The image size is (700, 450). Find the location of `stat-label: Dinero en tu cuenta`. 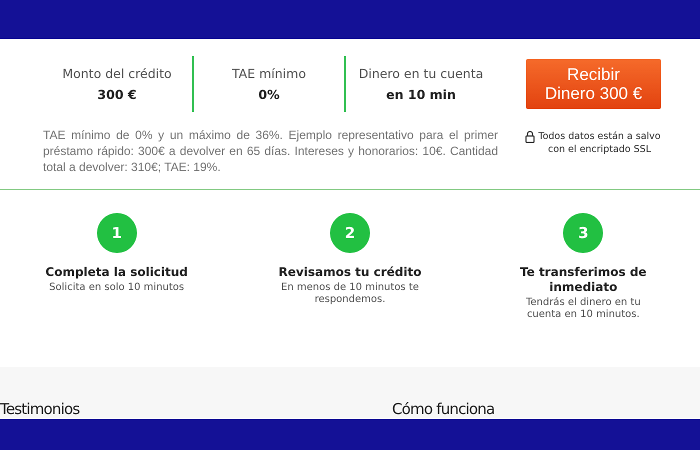

stat-label: Dinero en tu cuenta is located at coordinates (421, 73).